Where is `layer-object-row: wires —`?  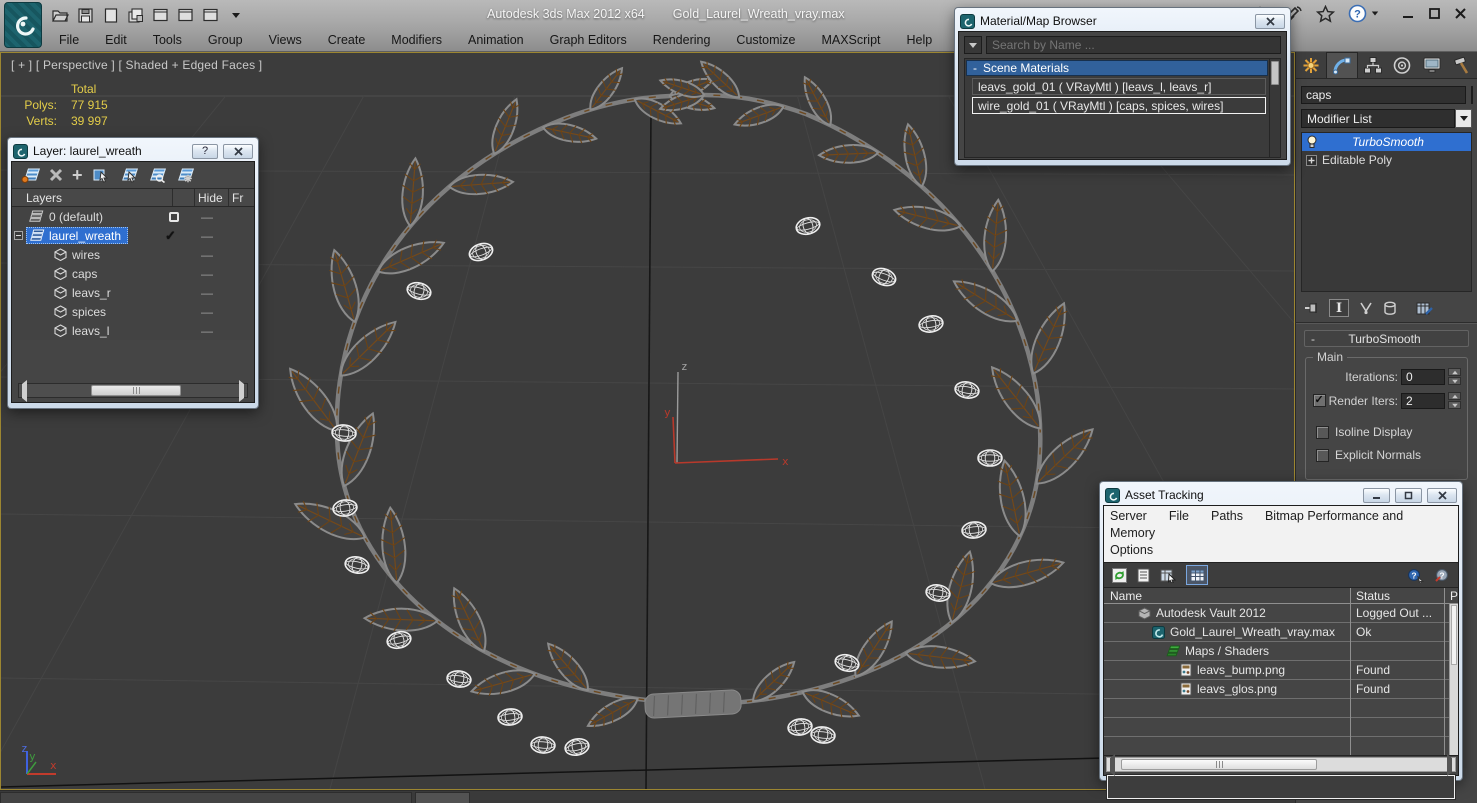
layer-object-row: wires — is located at coordinates (133, 254).